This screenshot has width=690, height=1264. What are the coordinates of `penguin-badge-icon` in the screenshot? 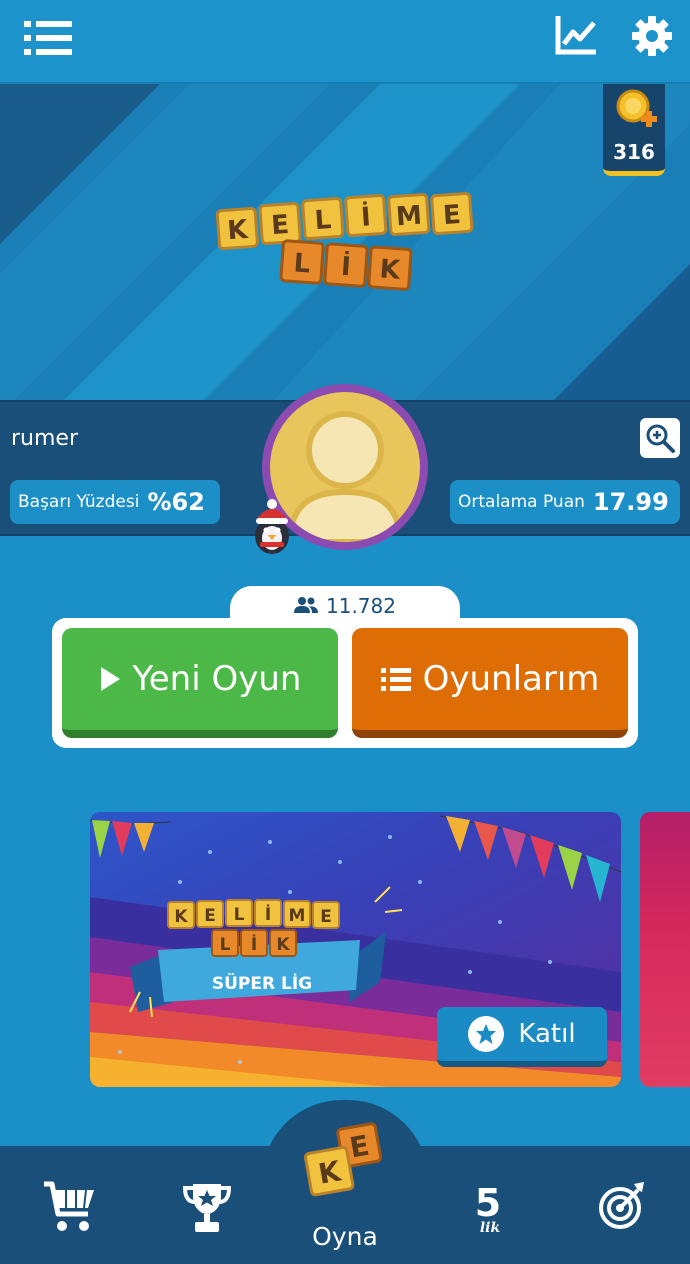 It's located at (272, 526).